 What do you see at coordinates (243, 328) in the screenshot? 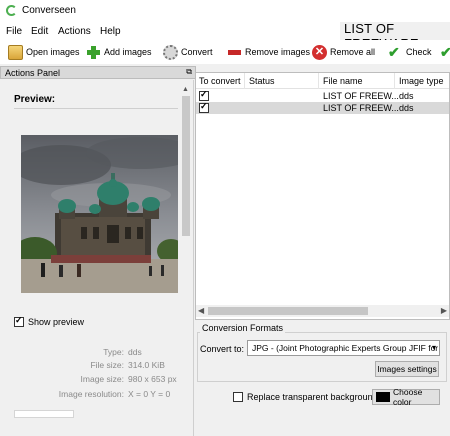
I see `conversion-formats-title: Conversion Formats` at bounding box center [243, 328].